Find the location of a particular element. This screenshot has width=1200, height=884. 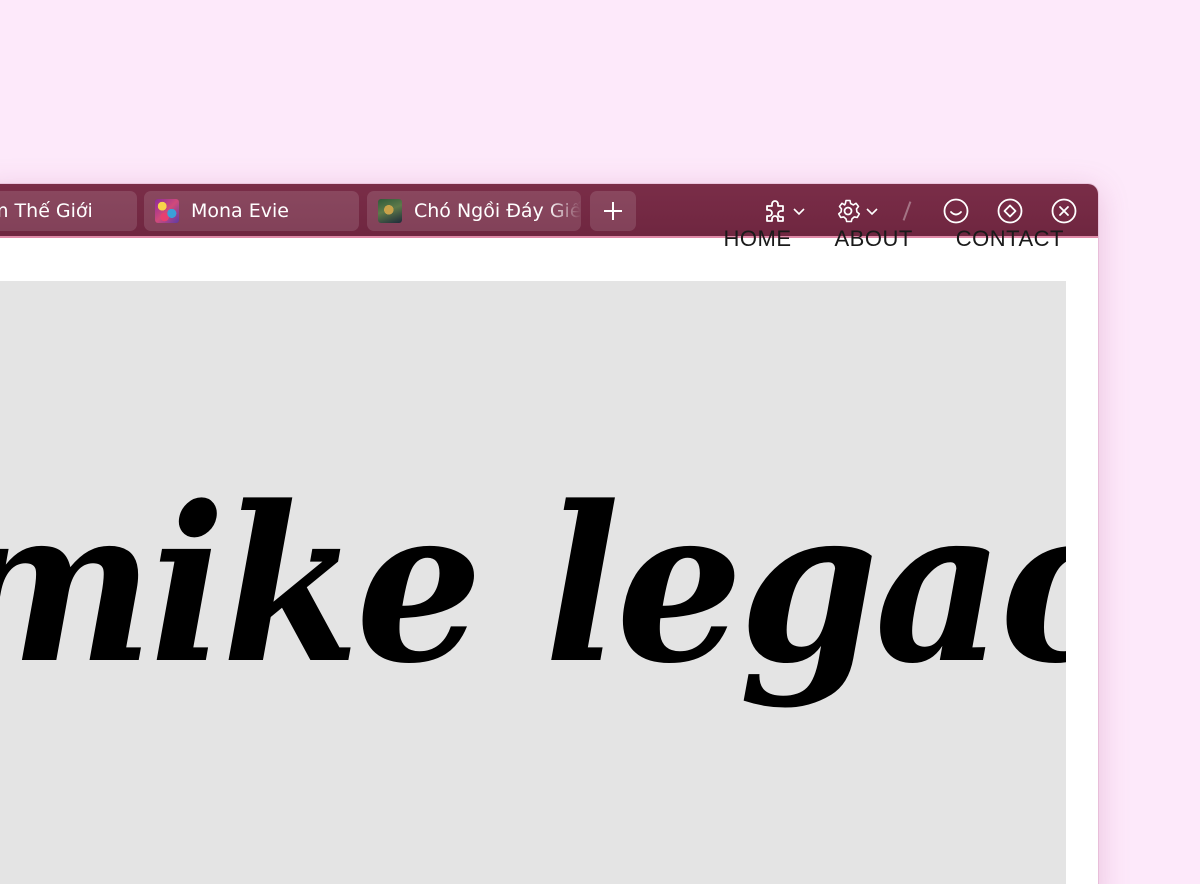

nav-about-link: ABOUT is located at coordinates (874, 239).